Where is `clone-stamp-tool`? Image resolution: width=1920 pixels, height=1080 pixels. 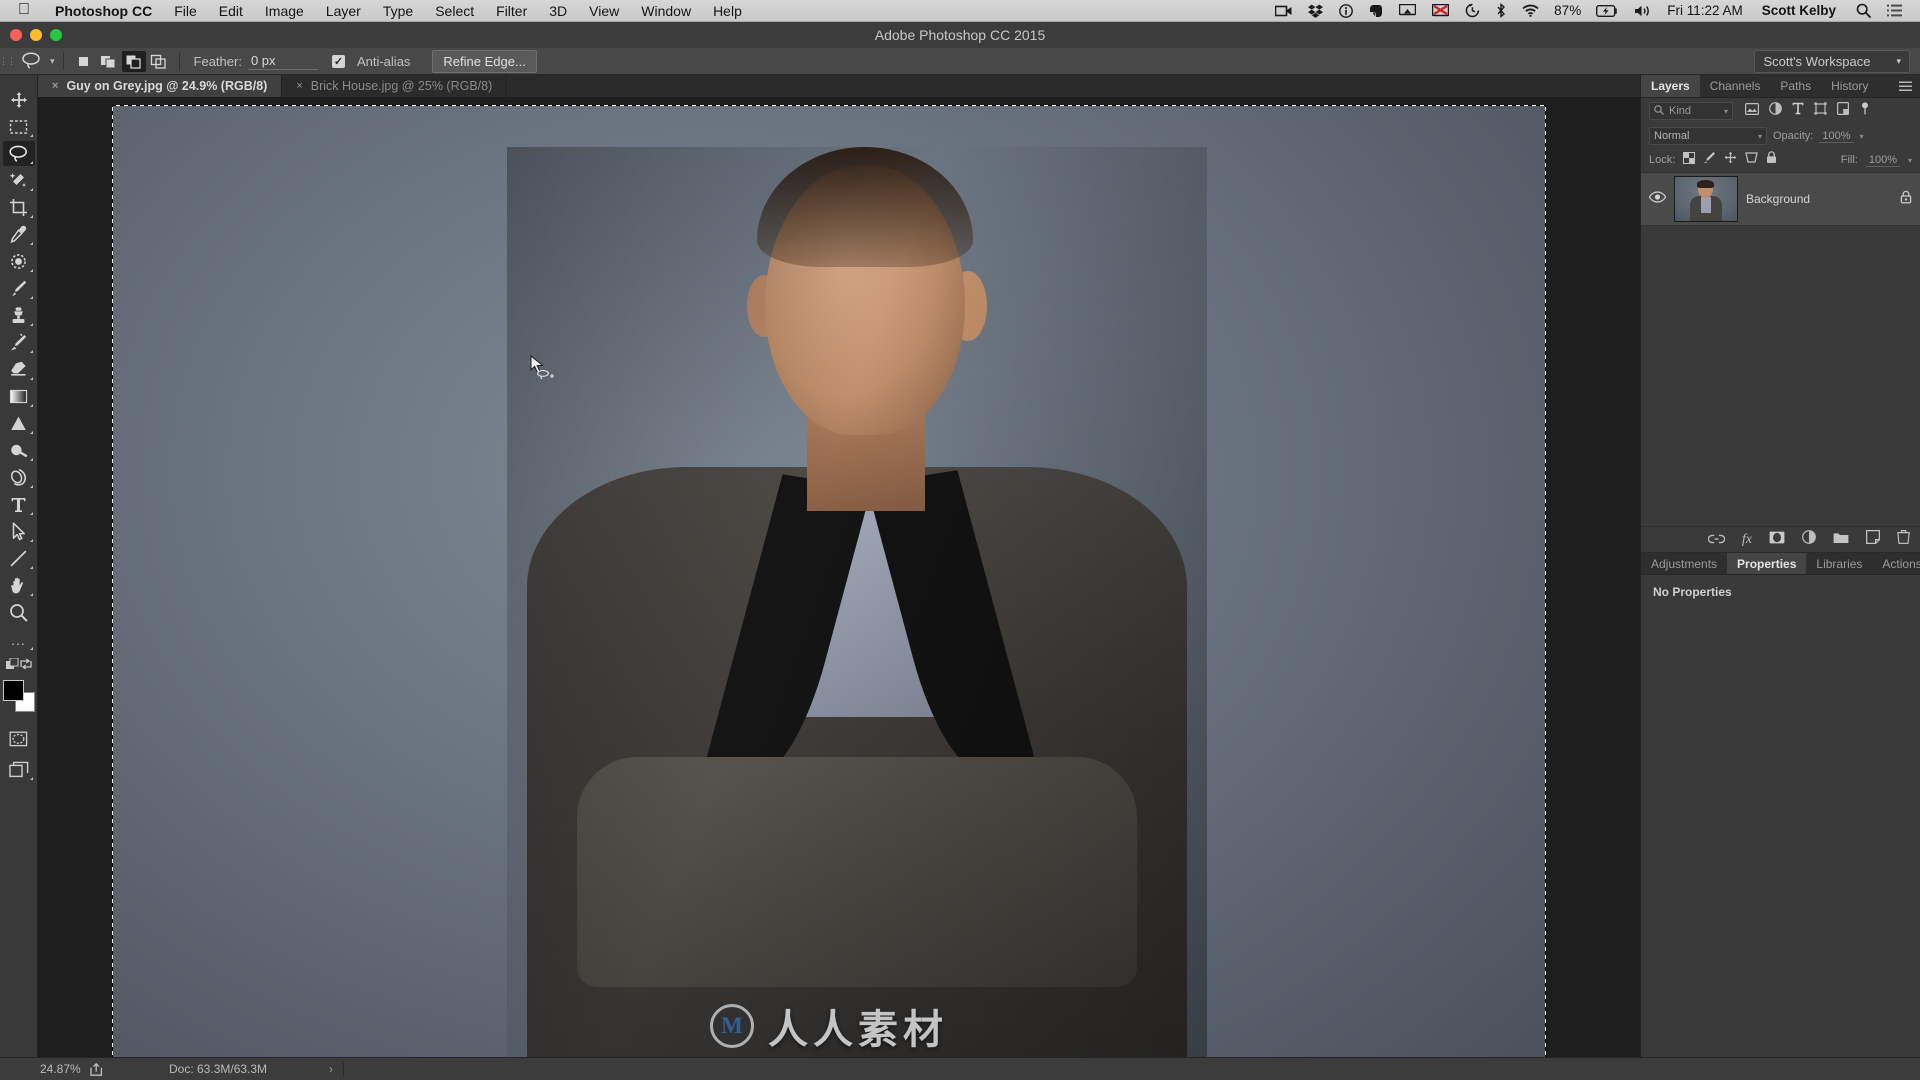
clone-stamp-tool is located at coordinates (19, 315).